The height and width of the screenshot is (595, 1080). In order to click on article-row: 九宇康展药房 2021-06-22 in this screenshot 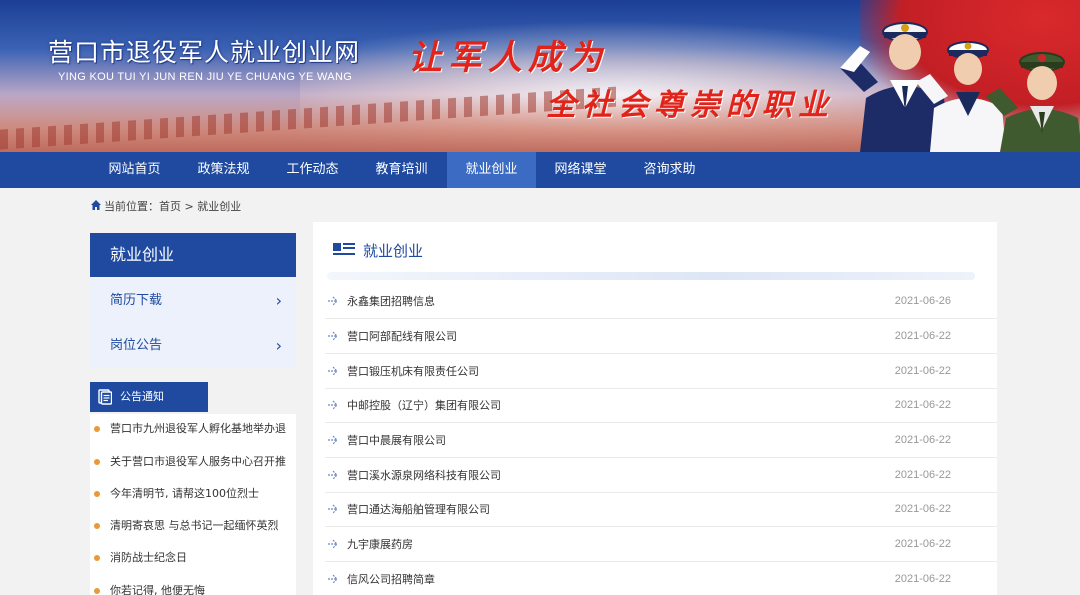, I will do `click(661, 544)`.